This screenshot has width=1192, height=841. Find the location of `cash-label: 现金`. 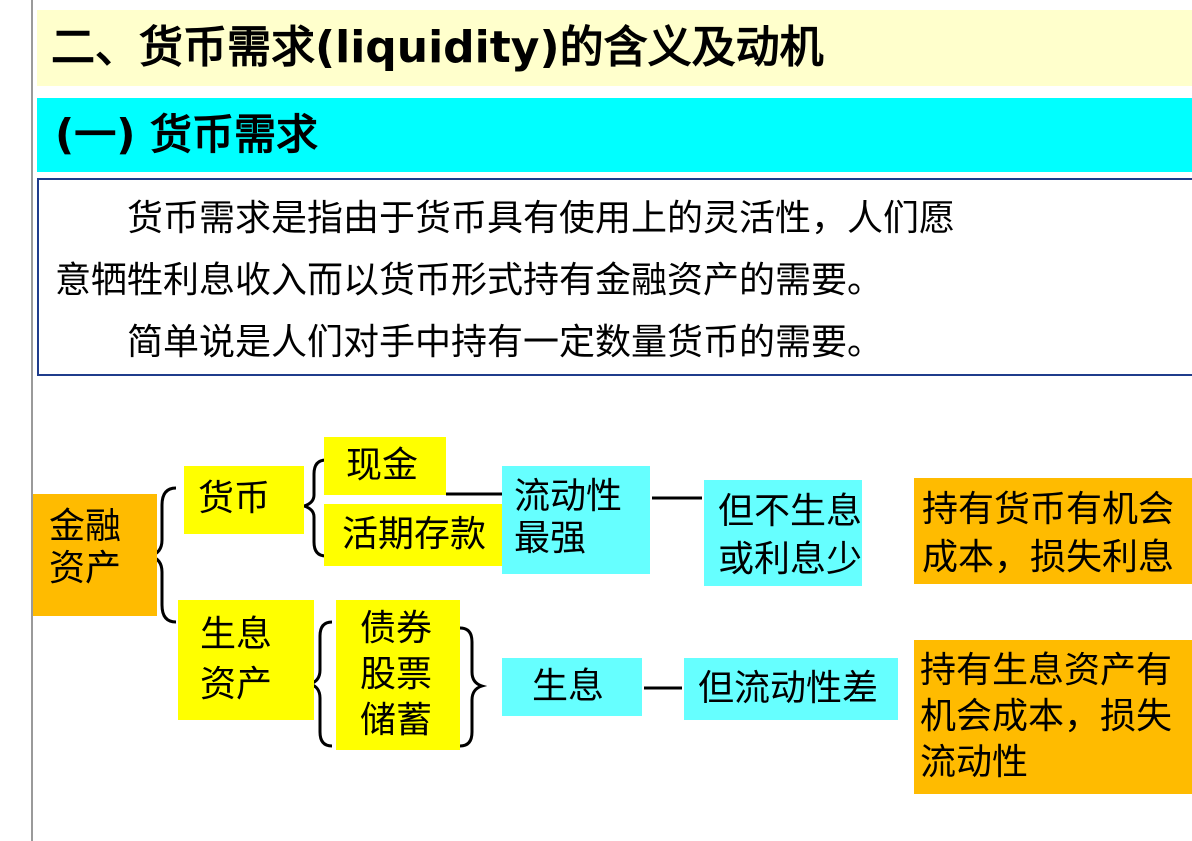

cash-label: 现金 is located at coordinates (382, 465).